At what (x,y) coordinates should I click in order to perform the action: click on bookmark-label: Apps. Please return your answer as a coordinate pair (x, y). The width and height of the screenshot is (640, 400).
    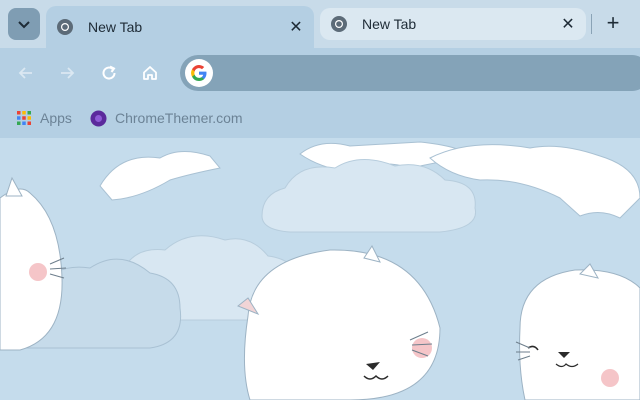
    Looking at the image, I should click on (56, 118).